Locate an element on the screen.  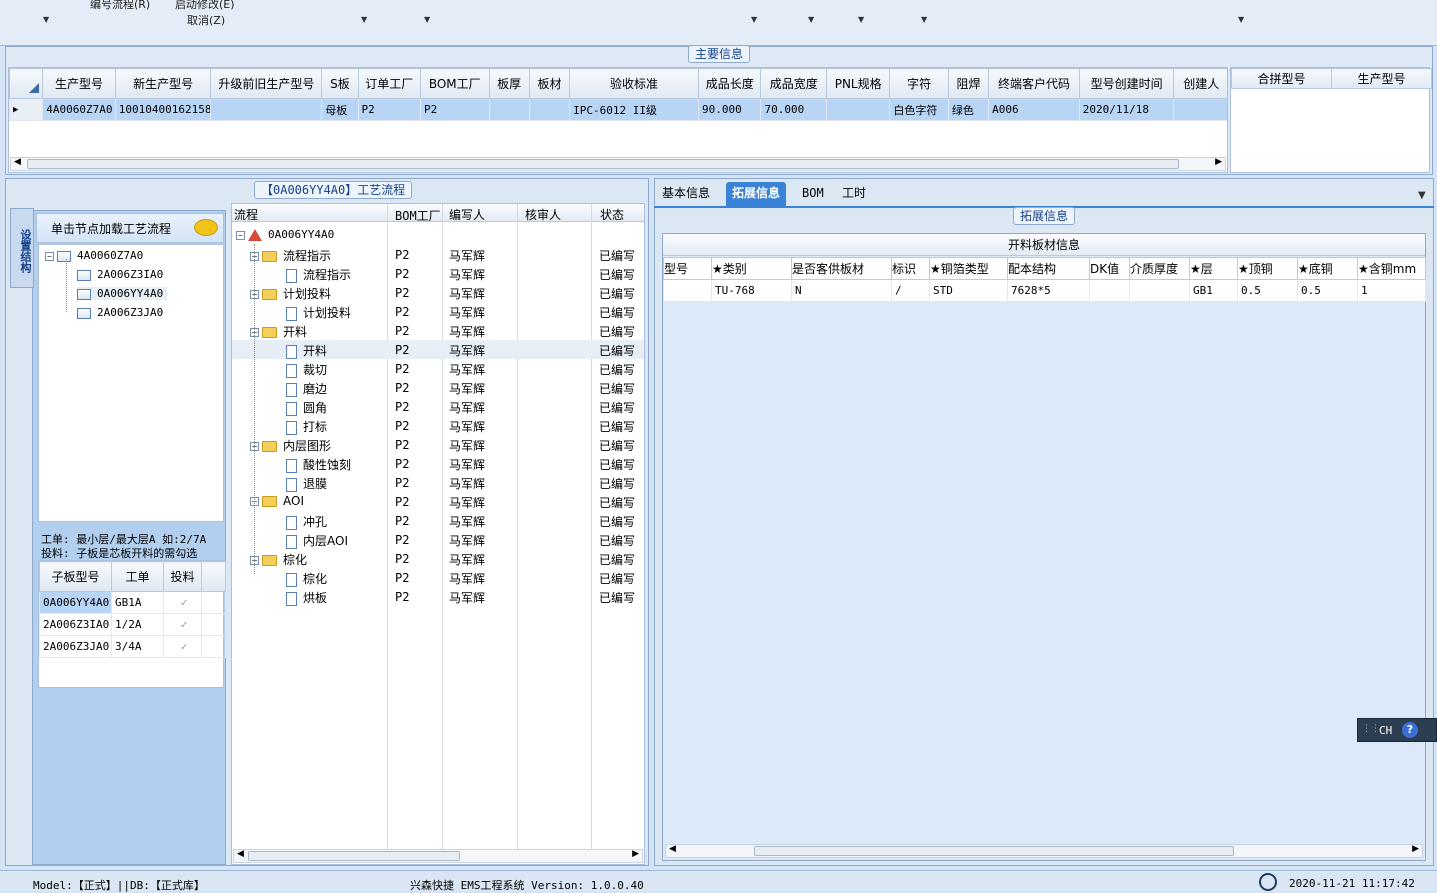
col-header: 板厚 is located at coordinates (509, 83).